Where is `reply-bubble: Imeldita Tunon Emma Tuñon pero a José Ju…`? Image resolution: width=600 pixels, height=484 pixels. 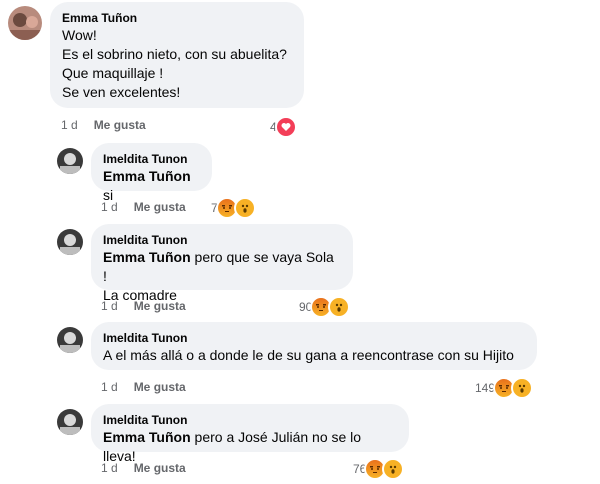
reply-bubble: Imeldita Tunon Emma Tuñon pero a José Ju… is located at coordinates (250, 434).